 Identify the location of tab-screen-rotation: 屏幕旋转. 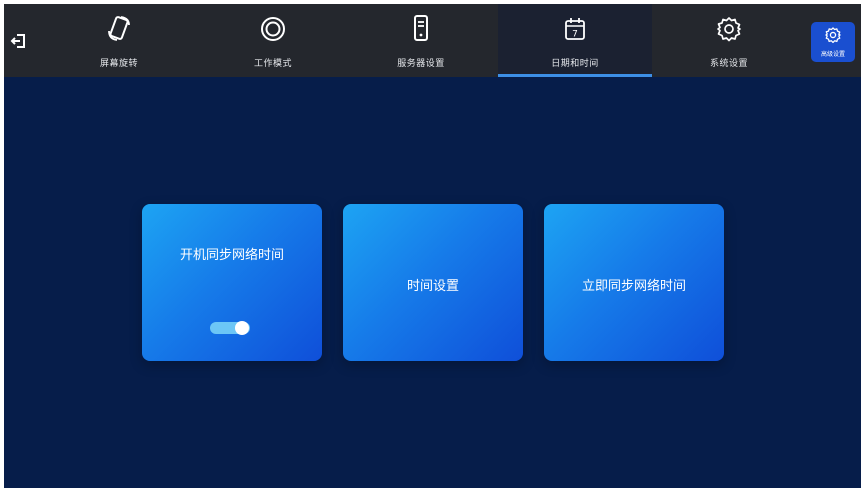
(119, 40).